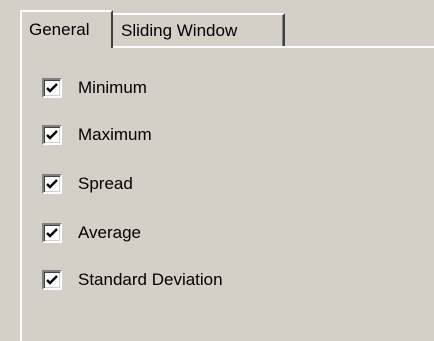  I want to click on option-standard-deviation: Standard Deviation, so click(132, 280).